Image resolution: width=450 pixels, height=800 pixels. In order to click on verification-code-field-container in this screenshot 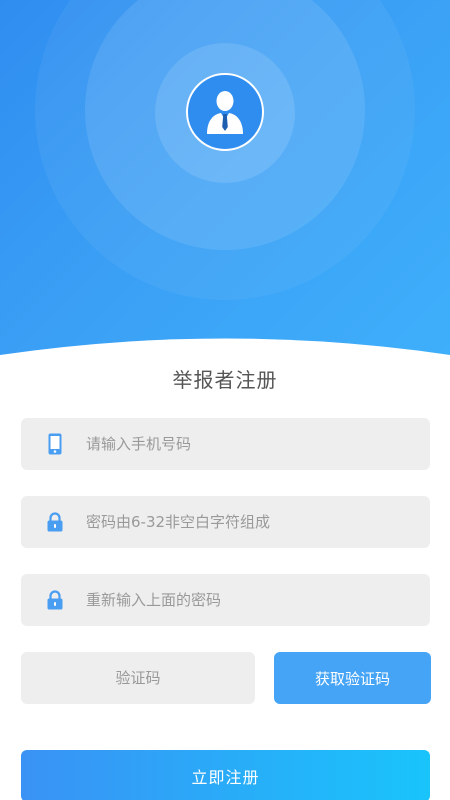, I will do `click(138, 678)`.